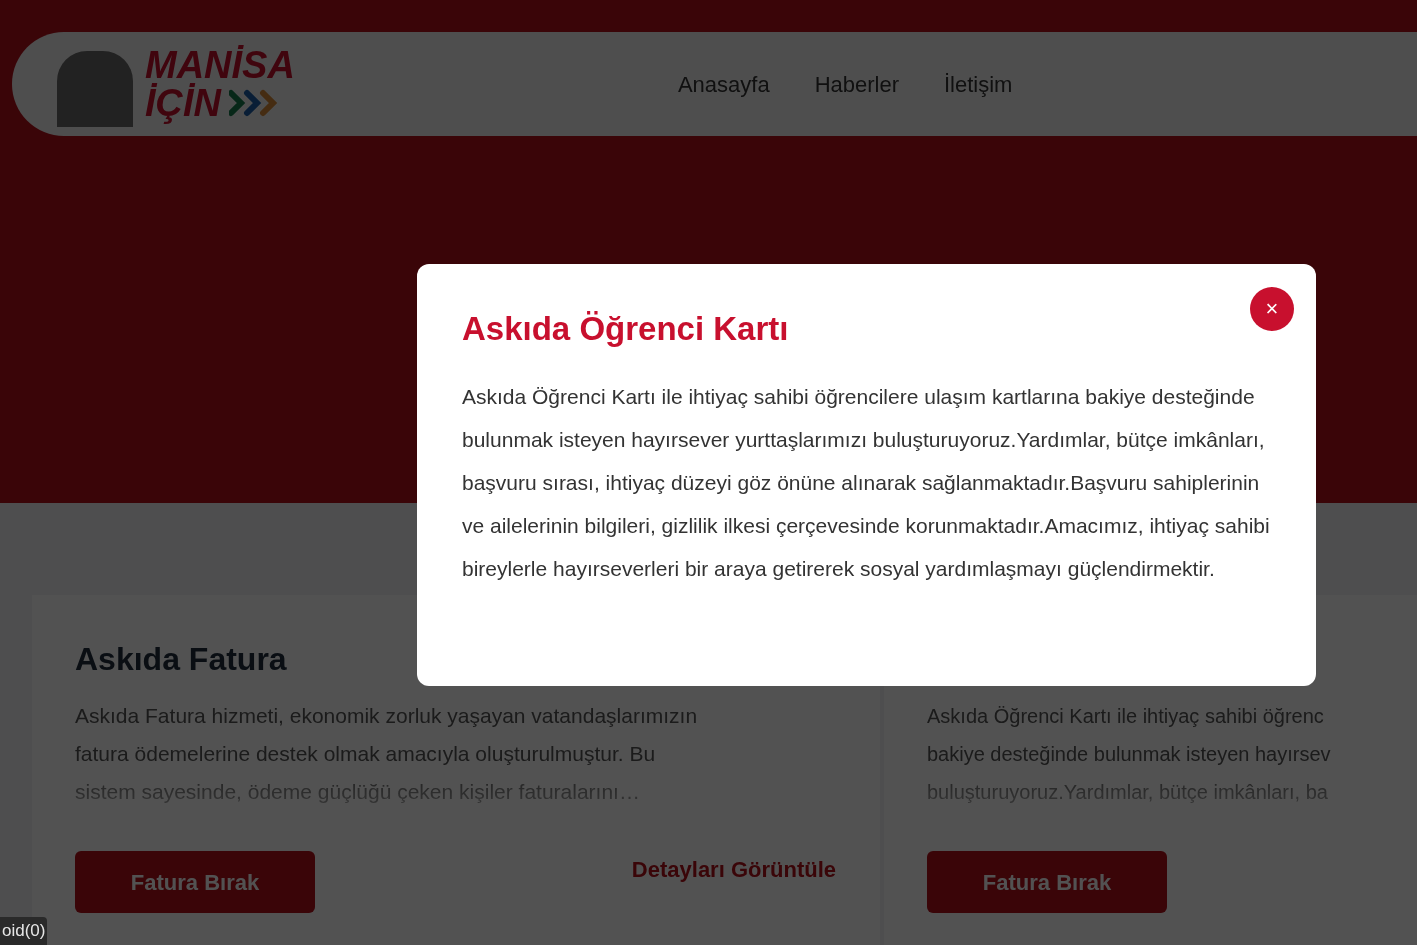 This screenshot has height=945, width=1417. Describe the element at coordinates (24, 931) in the screenshot. I see `status-bar: oid(0)` at that location.